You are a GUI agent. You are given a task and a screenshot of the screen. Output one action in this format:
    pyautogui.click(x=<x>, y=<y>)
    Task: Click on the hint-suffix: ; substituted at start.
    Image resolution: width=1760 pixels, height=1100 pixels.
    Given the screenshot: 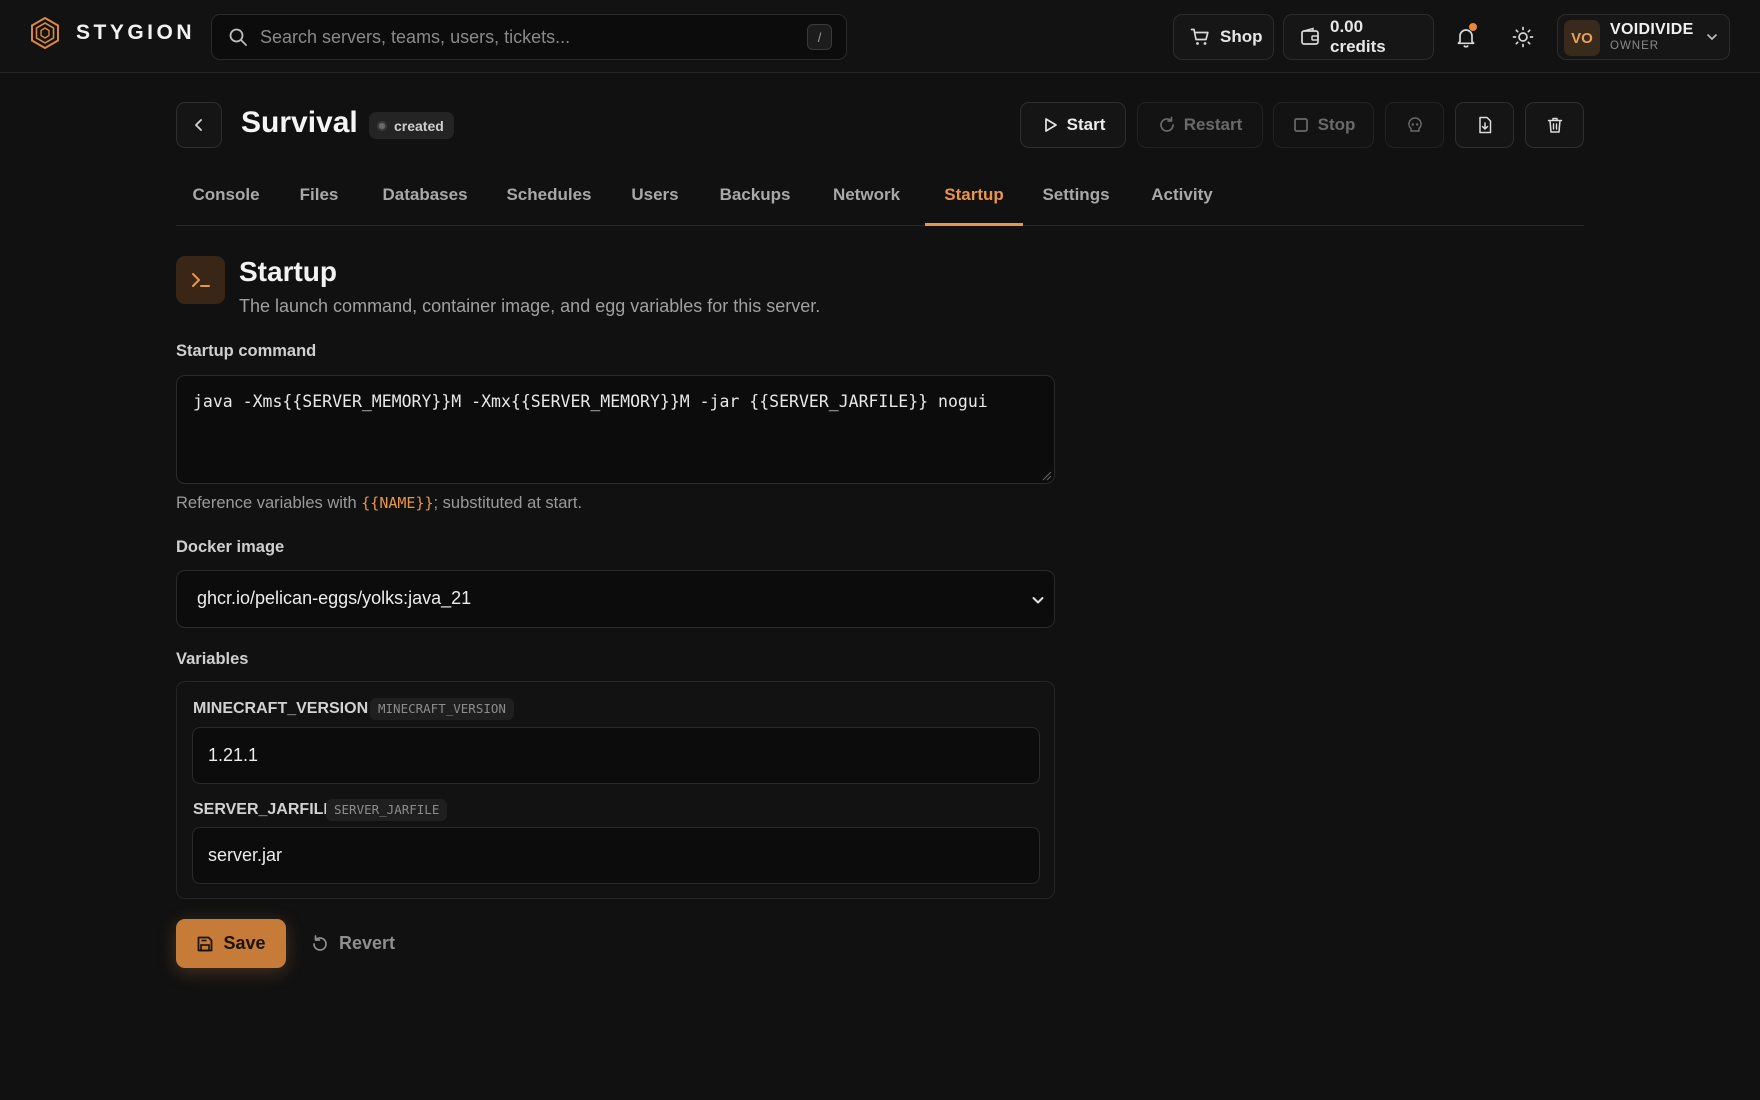 What is the action you would take?
    pyautogui.click(x=508, y=503)
    